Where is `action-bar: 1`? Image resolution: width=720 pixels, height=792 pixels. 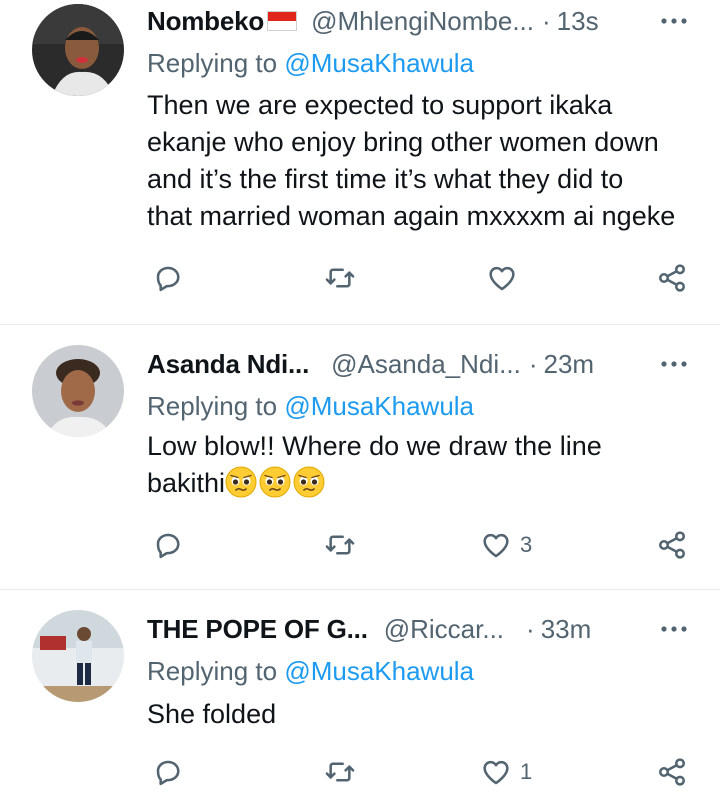
action-bar: 1 is located at coordinates (360, 774).